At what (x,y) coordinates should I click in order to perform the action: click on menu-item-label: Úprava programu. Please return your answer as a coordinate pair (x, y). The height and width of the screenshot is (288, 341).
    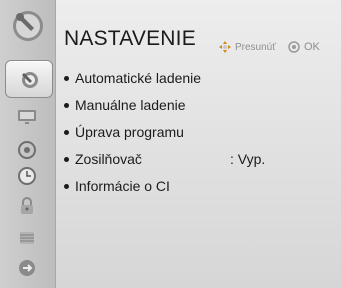
    Looking at the image, I should click on (129, 132).